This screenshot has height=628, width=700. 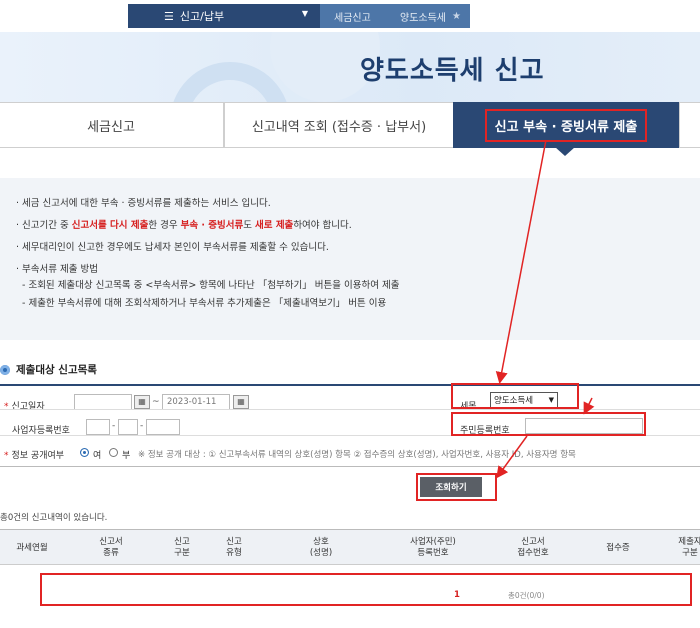 What do you see at coordinates (182, 547) in the screenshot?
I see `th-report-category: 신고 구분` at bounding box center [182, 547].